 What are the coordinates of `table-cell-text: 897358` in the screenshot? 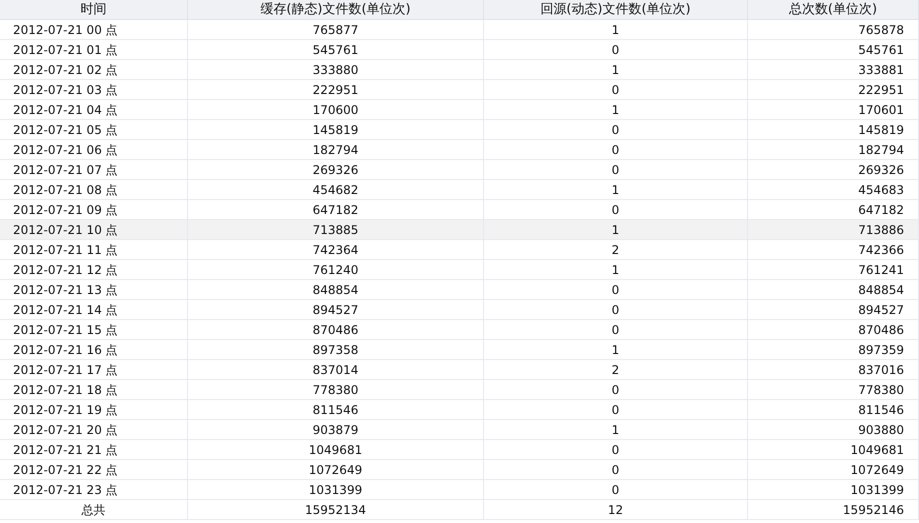 It's located at (335, 350).